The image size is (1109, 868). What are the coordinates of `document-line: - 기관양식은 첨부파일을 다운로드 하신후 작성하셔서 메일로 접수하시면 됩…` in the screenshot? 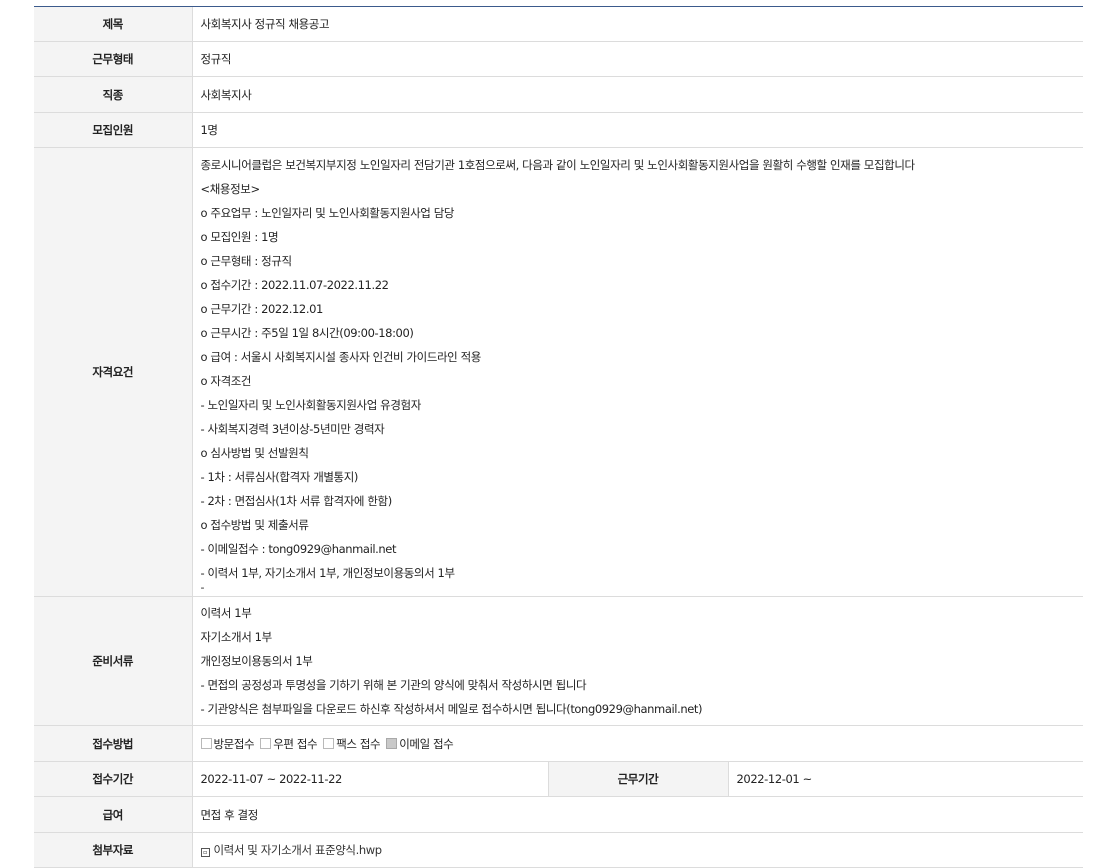 It's located at (451, 709).